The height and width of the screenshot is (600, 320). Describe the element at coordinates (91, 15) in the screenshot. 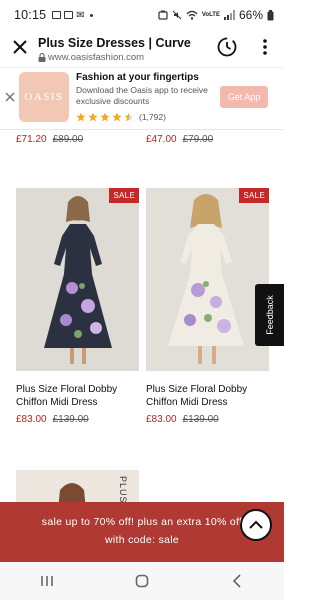

I see `more-notifications-icon` at that location.